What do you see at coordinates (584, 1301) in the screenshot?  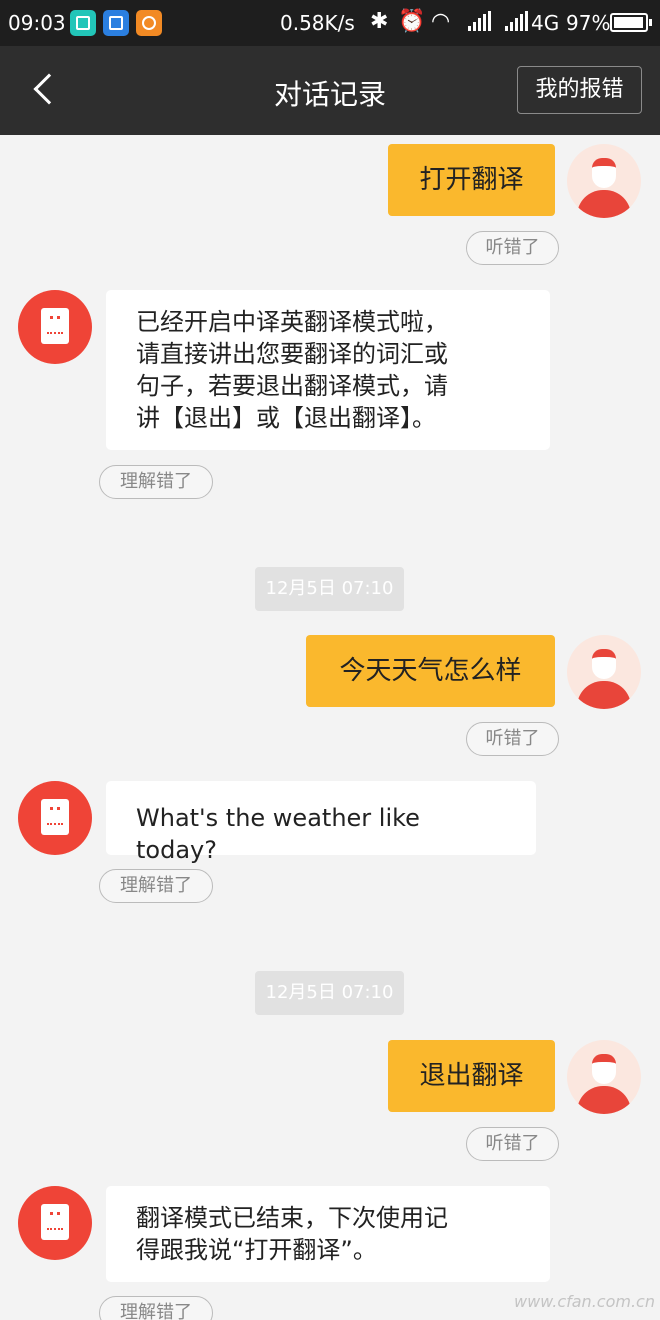 I see `watermark: www.cfan.com.cn` at bounding box center [584, 1301].